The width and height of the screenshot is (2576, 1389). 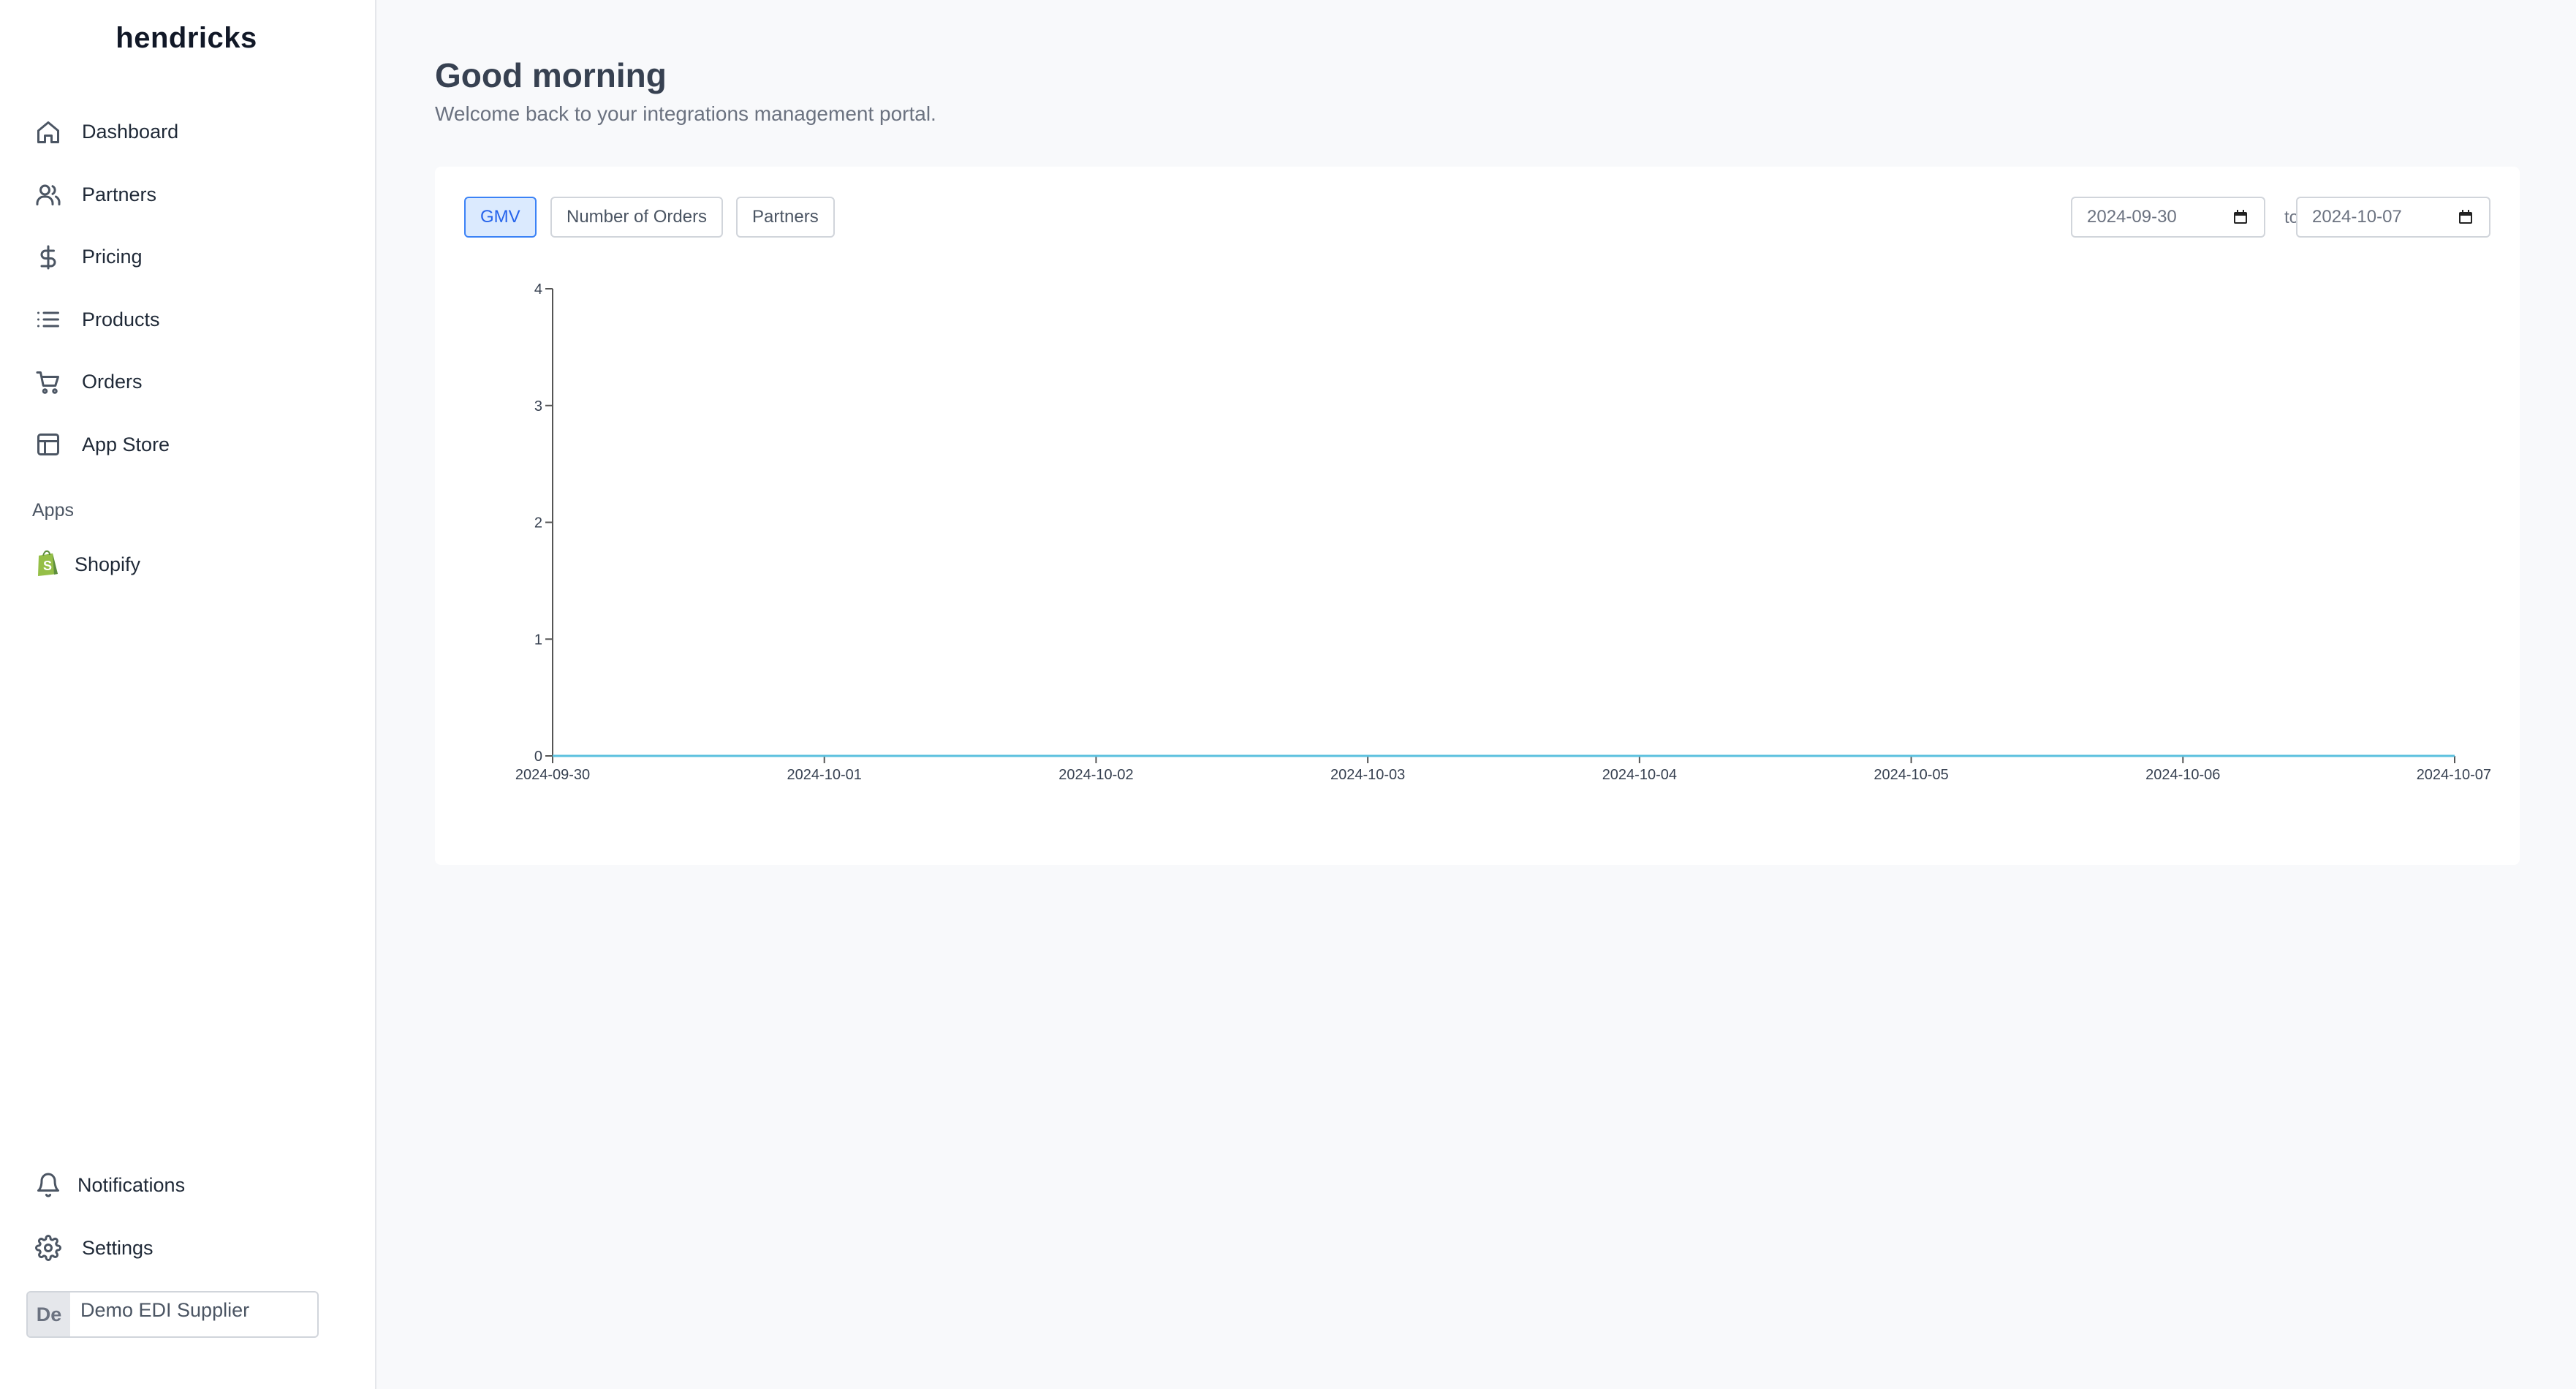 I want to click on sidebar-item-settings: Settings, so click(x=193, y=1247).